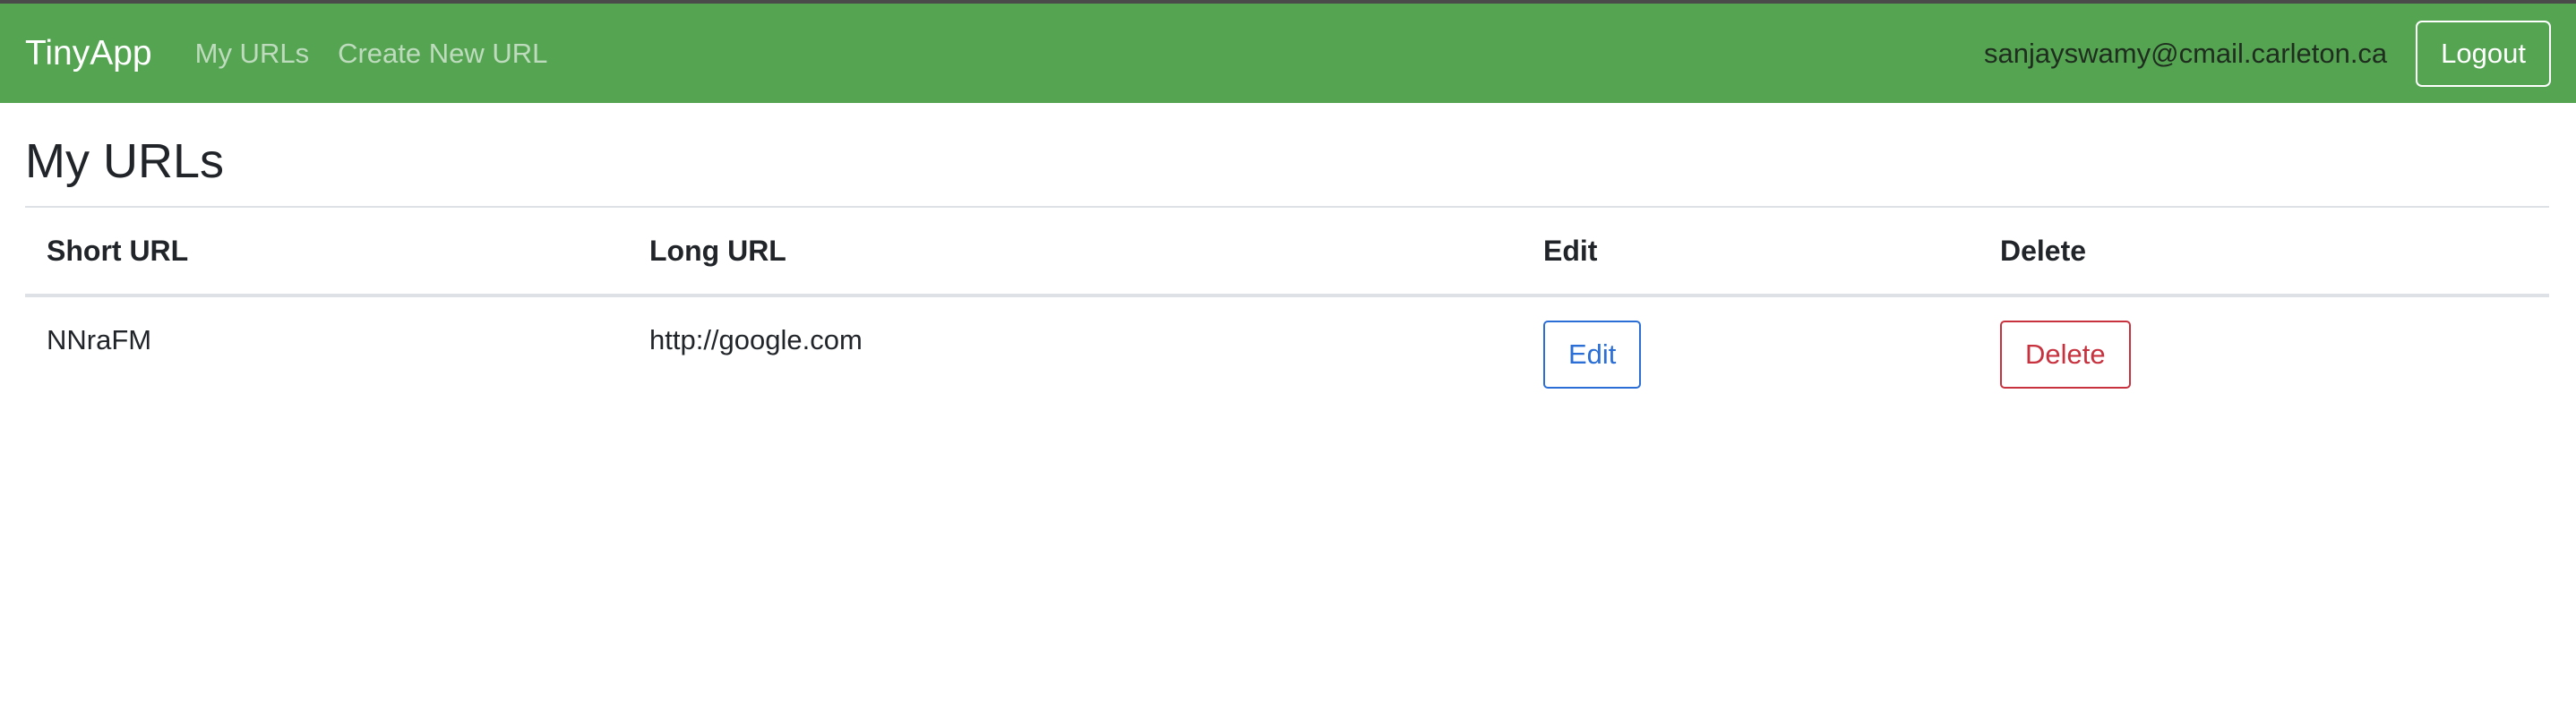 The height and width of the screenshot is (702, 2576). Describe the element at coordinates (88, 53) in the screenshot. I see `brand-link: TinyApp` at that location.